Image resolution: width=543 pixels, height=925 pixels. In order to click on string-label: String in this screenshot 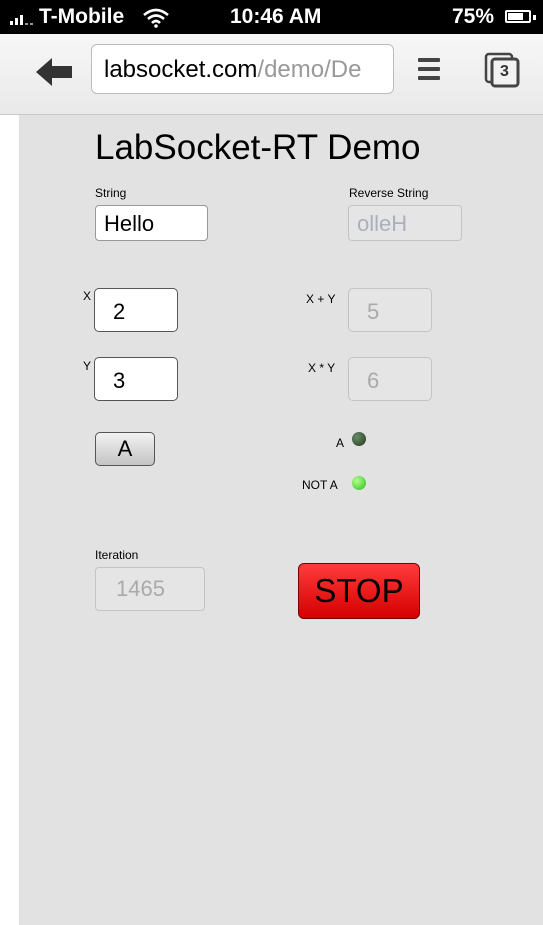, I will do `click(111, 193)`.